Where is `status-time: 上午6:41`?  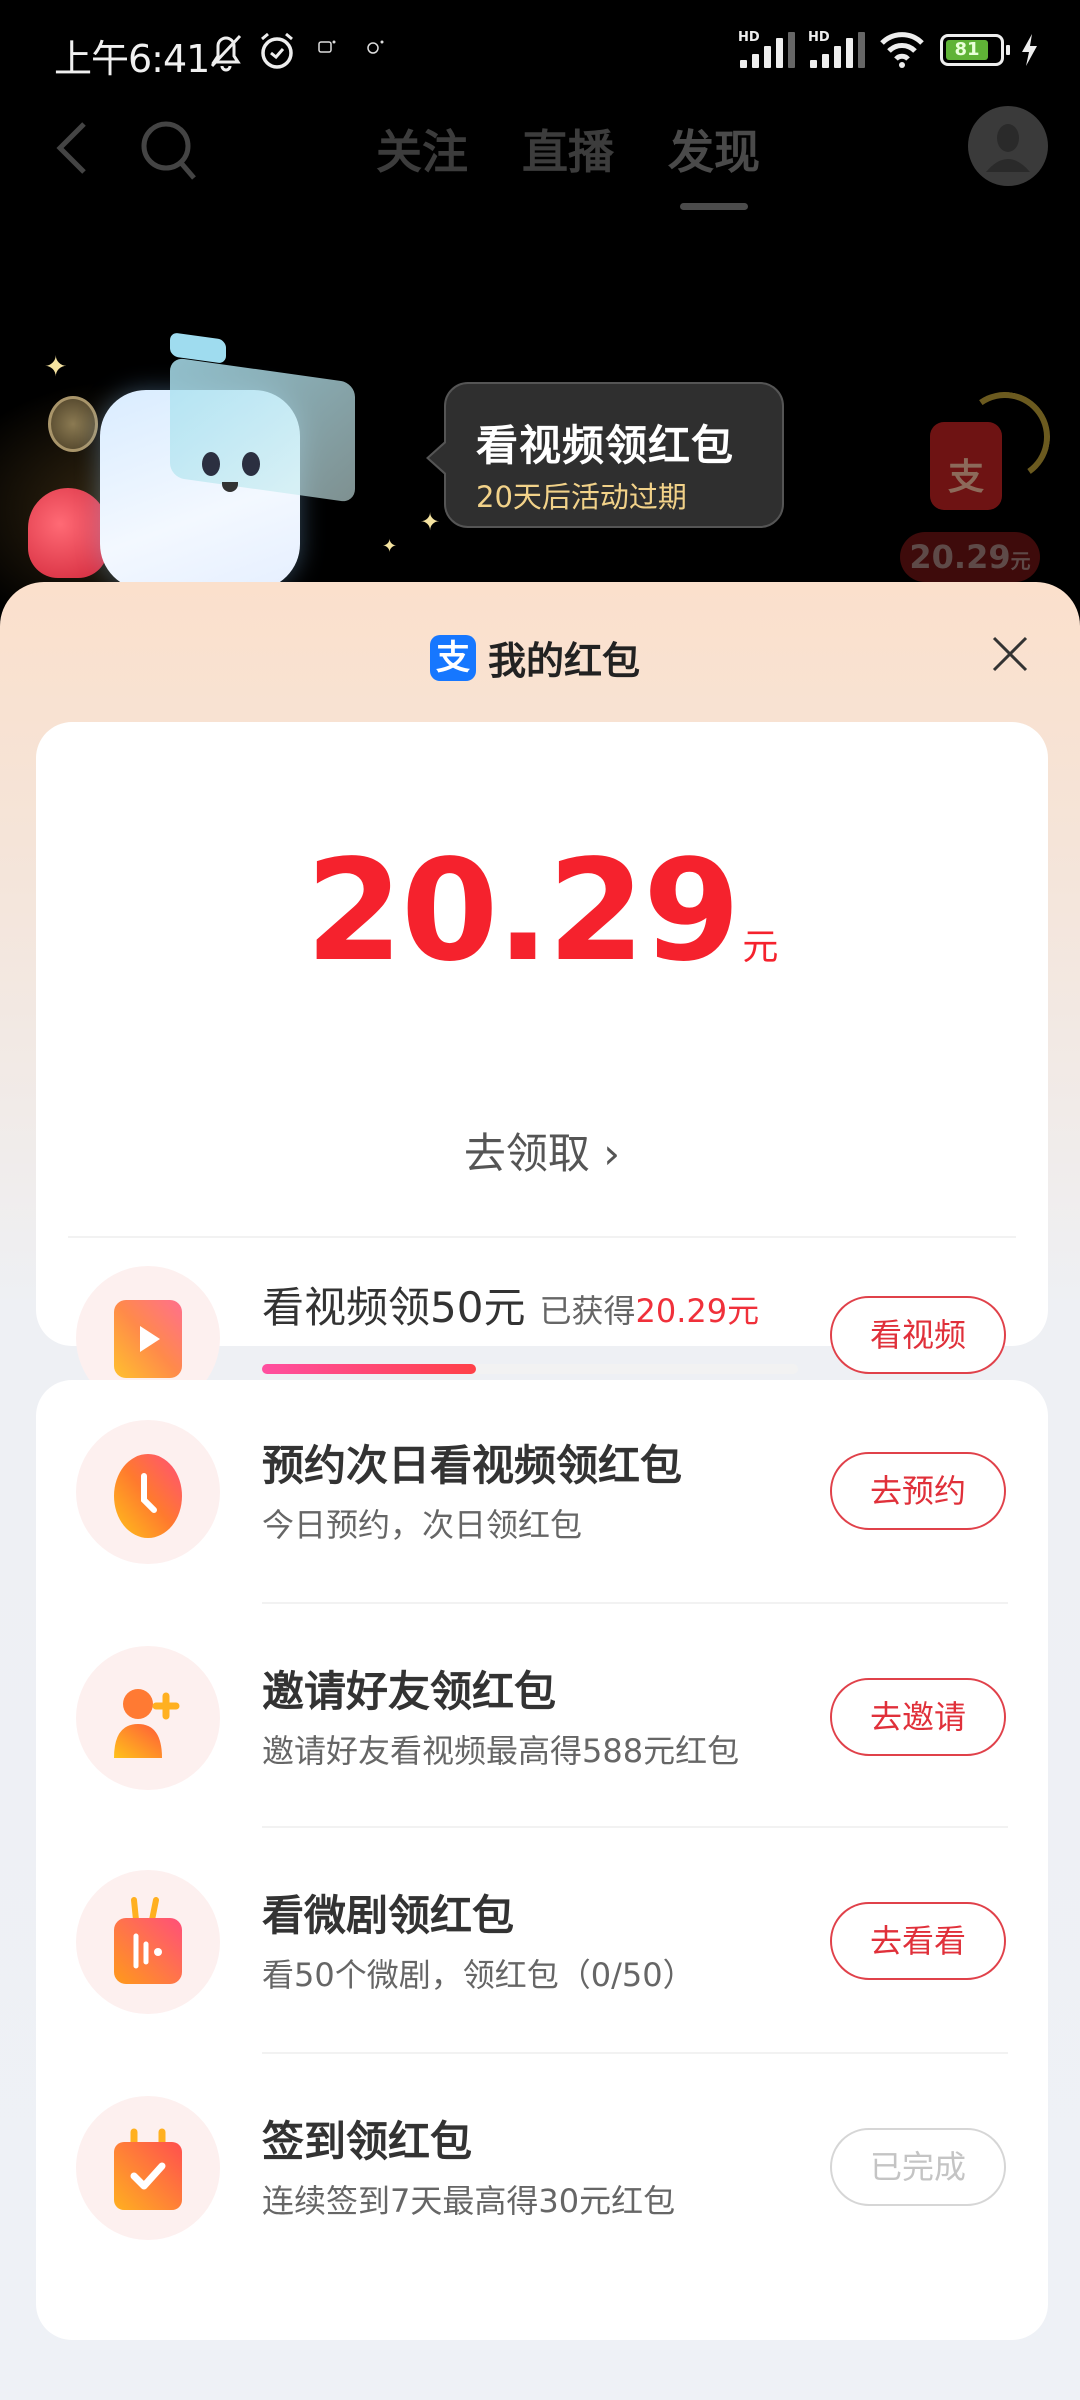
status-time: 上午6:41 is located at coordinates (132, 59).